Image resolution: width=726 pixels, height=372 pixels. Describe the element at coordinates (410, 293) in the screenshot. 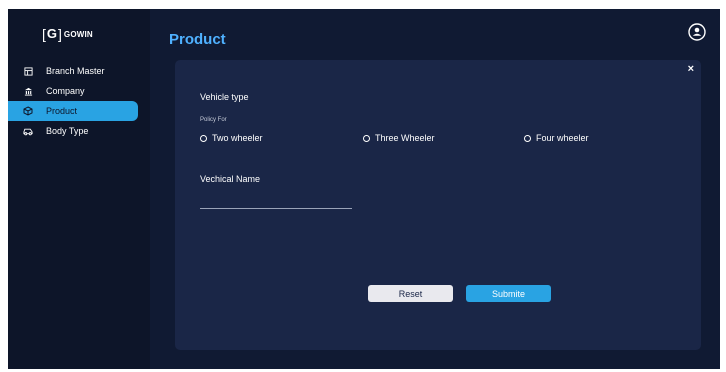

I see `reset-button: Reset` at that location.